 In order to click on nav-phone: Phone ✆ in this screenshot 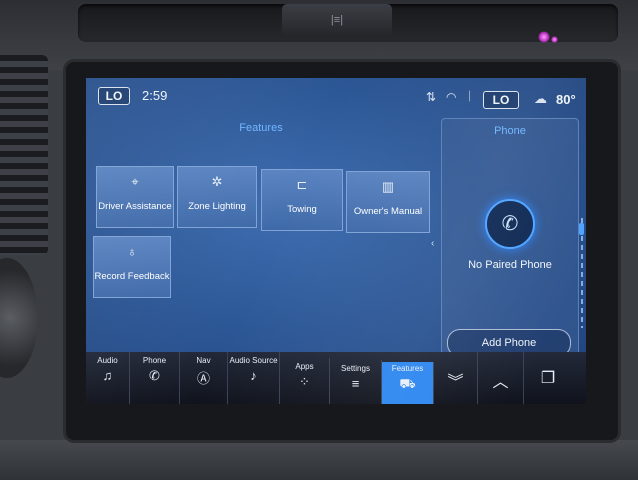, I will do `click(155, 378)`.